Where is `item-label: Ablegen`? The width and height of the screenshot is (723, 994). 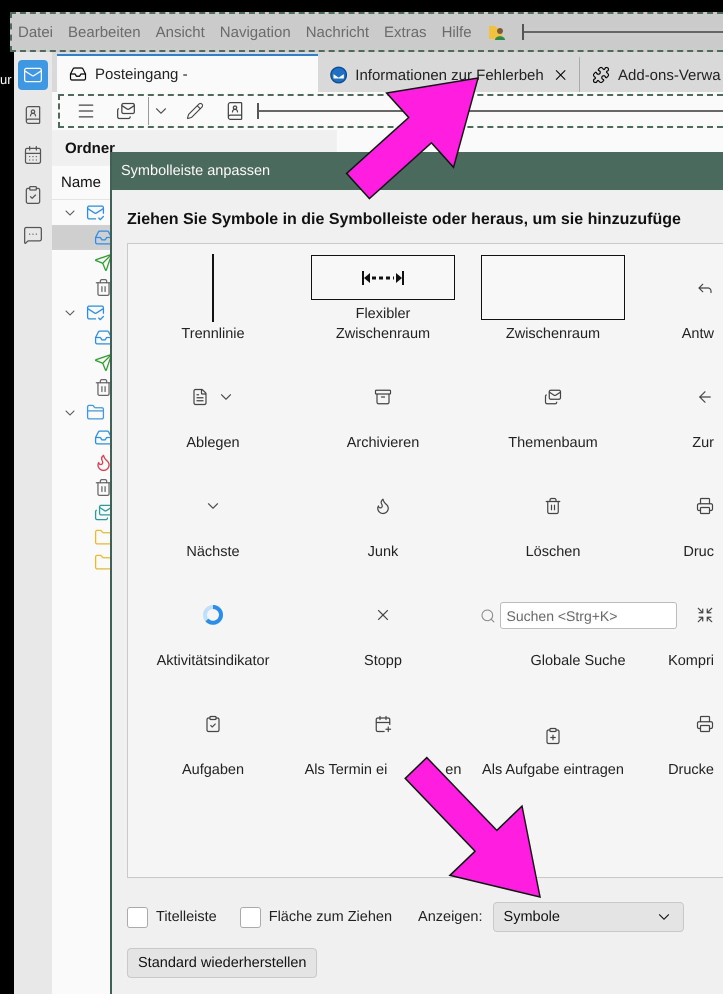 item-label: Ablegen is located at coordinates (213, 443).